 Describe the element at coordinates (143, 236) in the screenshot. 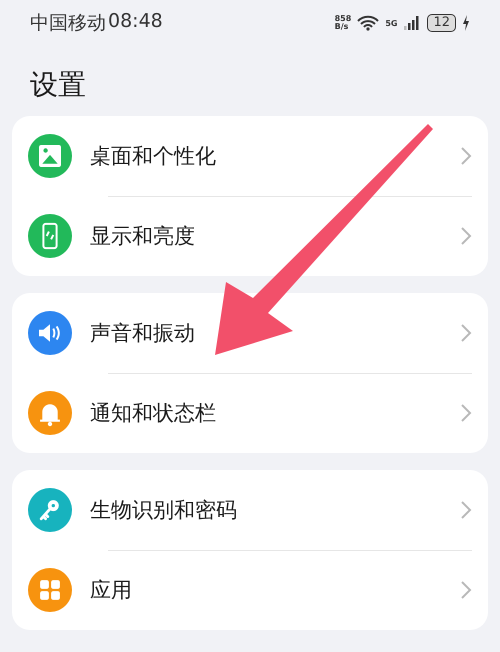

I see `item-label: 显示和亮度` at that location.